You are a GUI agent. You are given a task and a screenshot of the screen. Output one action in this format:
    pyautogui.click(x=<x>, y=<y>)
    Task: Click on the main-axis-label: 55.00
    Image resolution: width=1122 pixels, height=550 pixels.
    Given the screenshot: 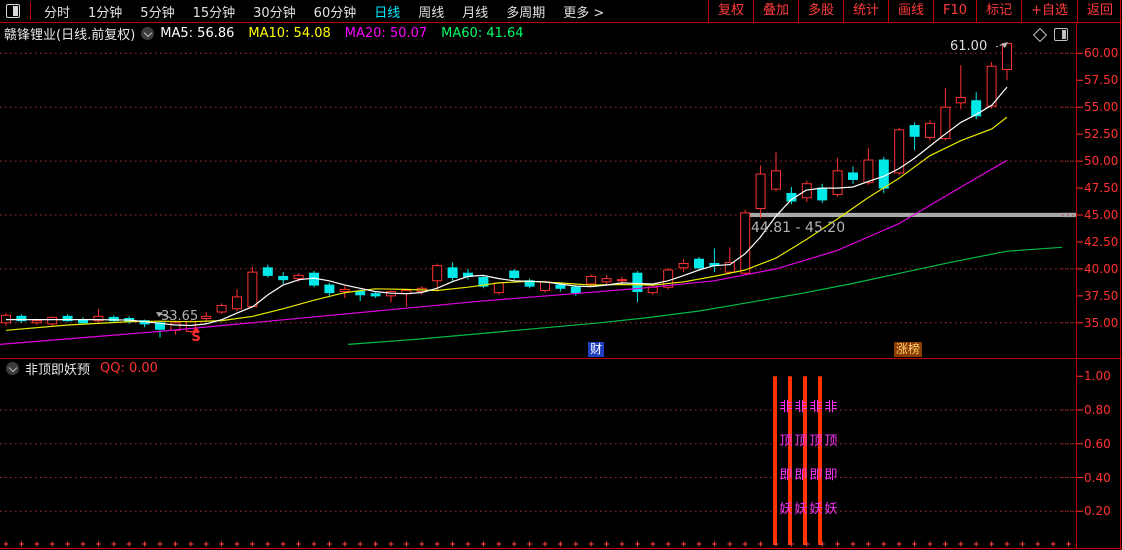 What is the action you would take?
    pyautogui.click(x=1101, y=107)
    